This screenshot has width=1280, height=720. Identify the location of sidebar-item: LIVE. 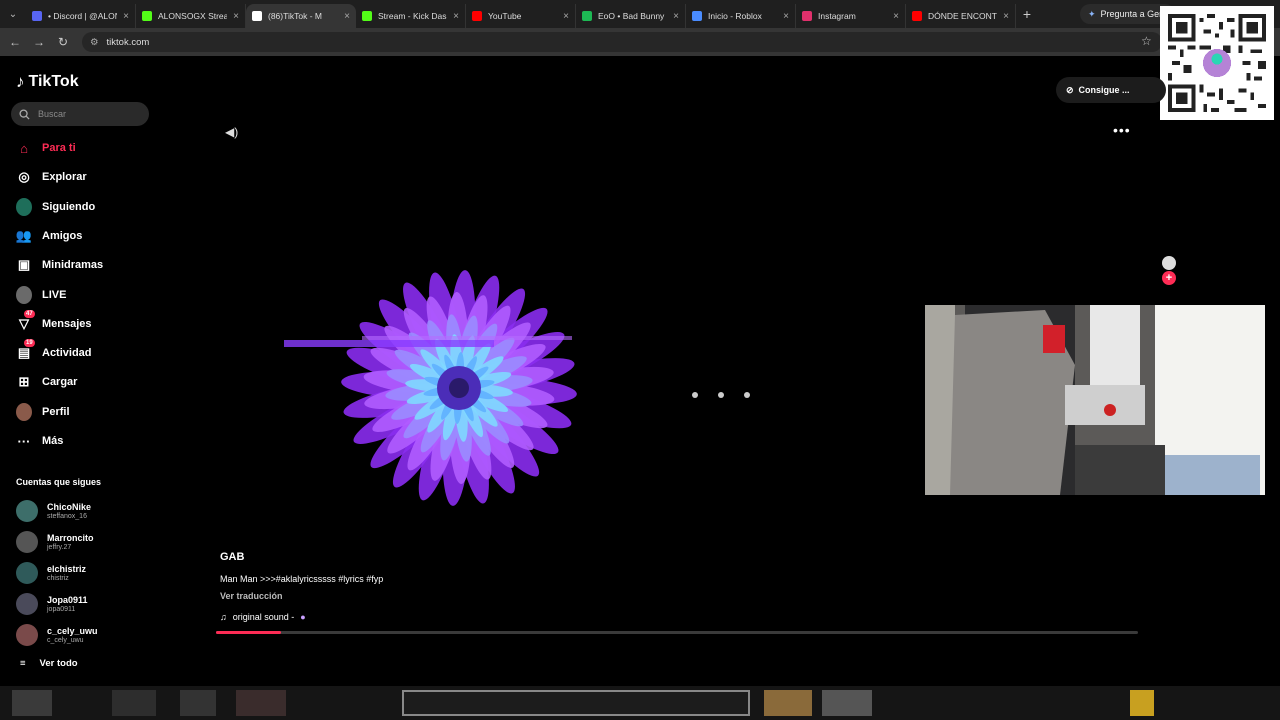
(41, 295).